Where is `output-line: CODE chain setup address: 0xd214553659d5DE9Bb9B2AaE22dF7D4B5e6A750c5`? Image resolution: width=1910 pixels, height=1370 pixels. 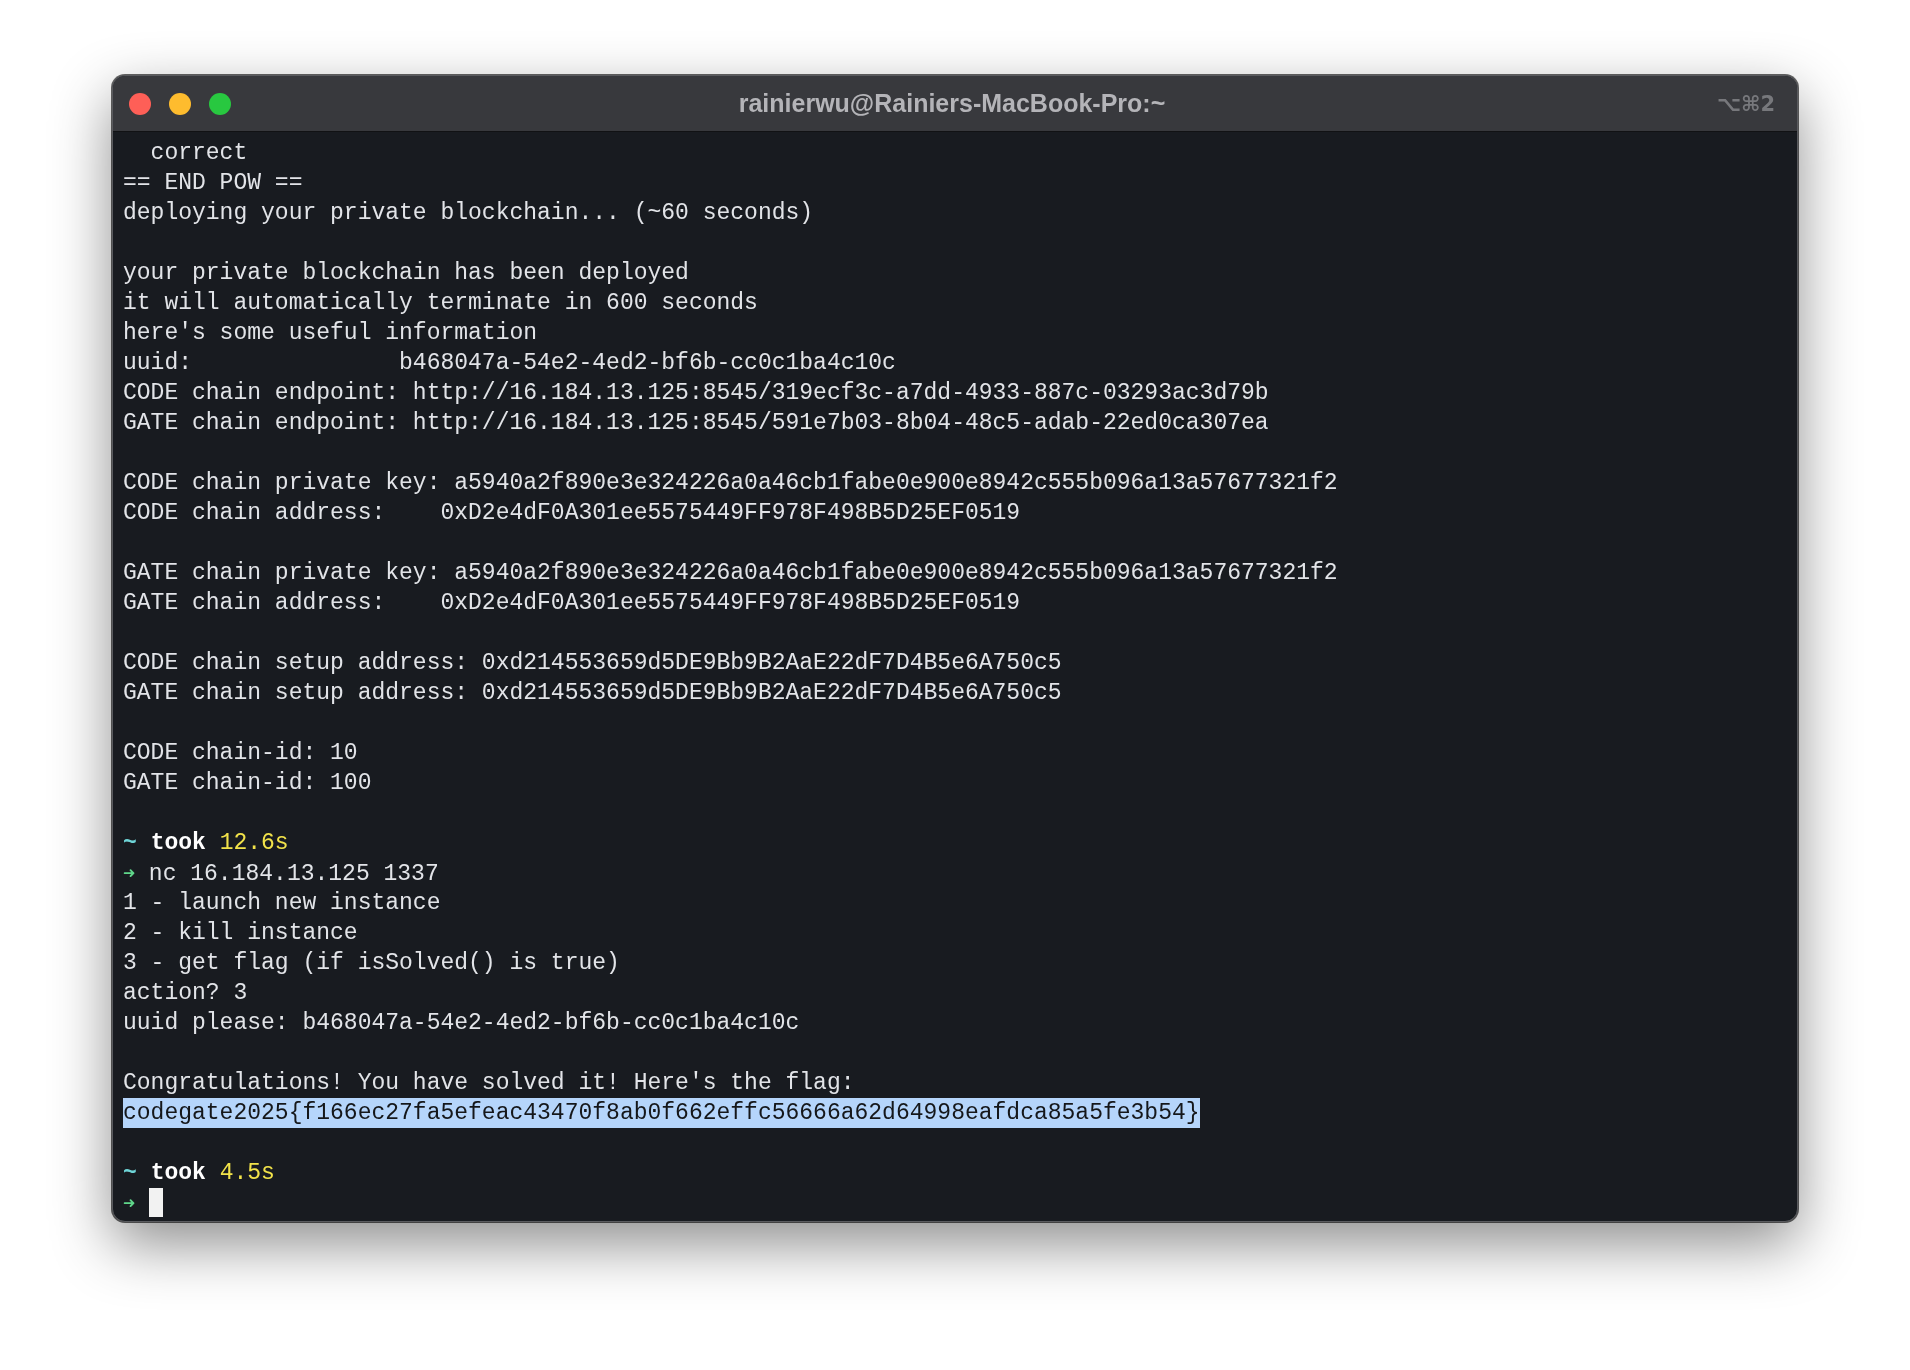 output-line: CODE chain setup address: 0xd214553659d5DE9Bb9B2AaE22dF7D4B5e6A750c5 is located at coordinates (592, 663).